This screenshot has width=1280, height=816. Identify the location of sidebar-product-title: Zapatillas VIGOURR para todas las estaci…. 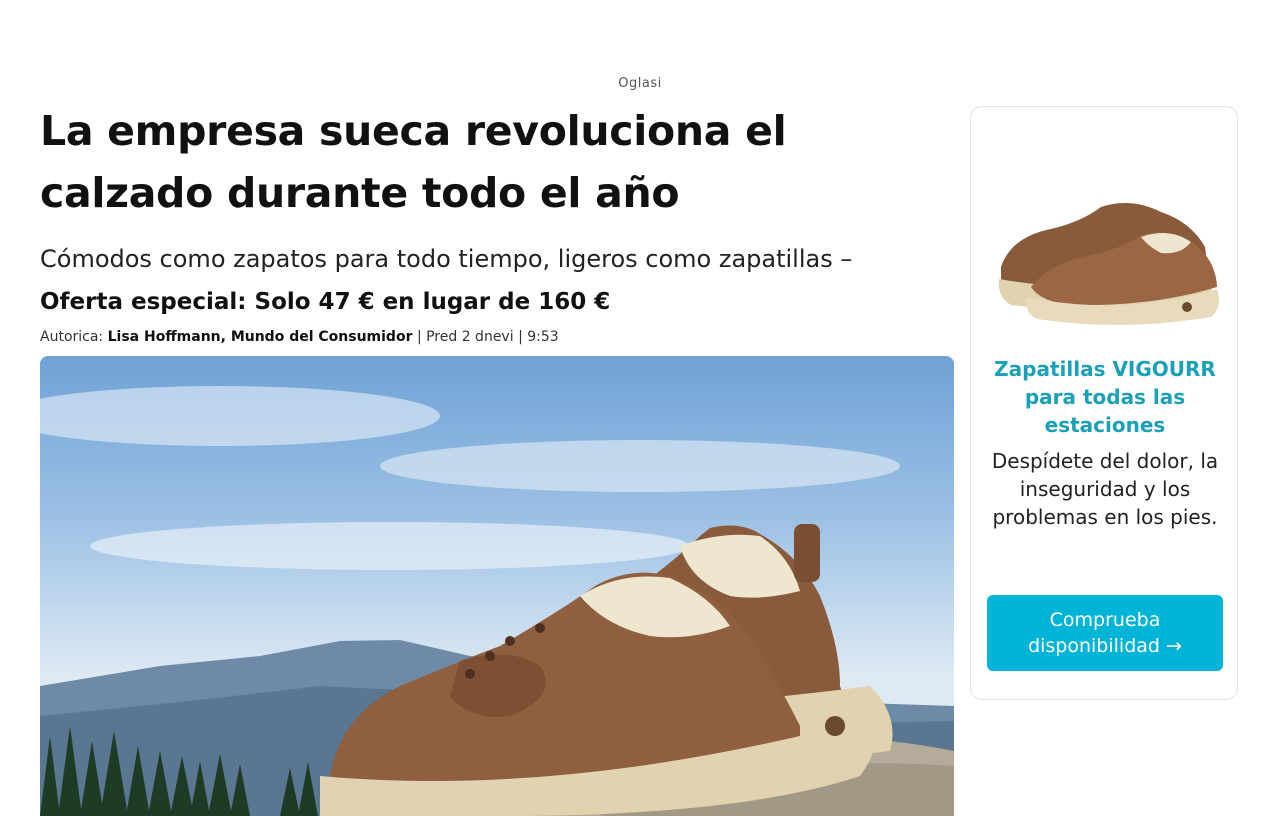
(1105, 397).